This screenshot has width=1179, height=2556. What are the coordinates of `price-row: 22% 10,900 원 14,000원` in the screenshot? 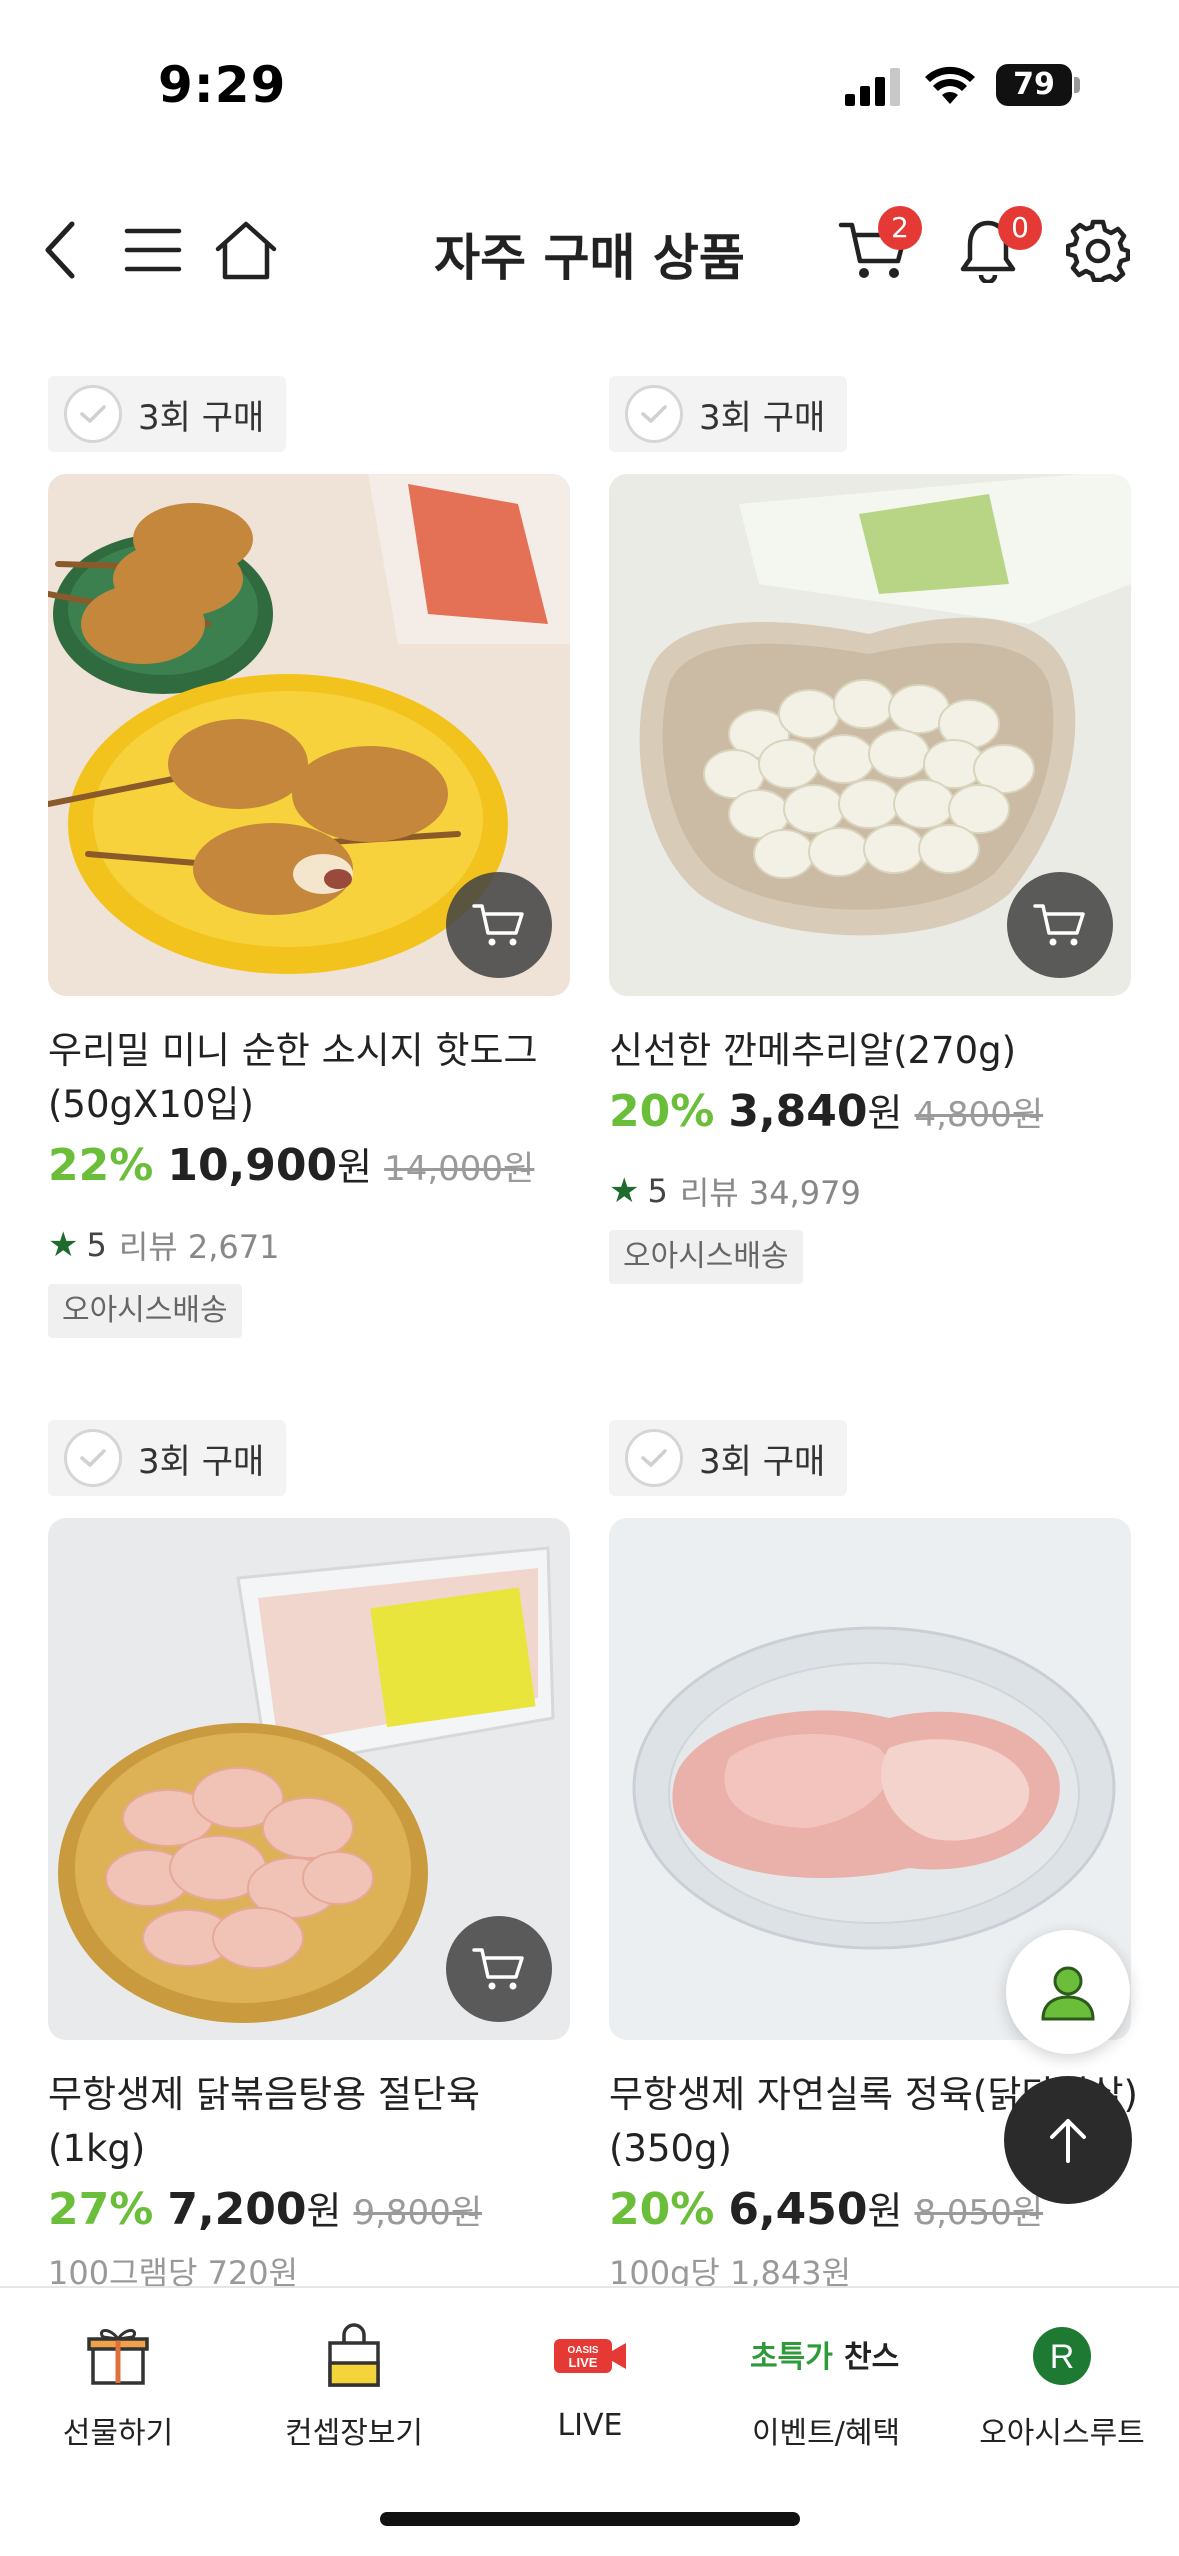 It's located at (291, 1163).